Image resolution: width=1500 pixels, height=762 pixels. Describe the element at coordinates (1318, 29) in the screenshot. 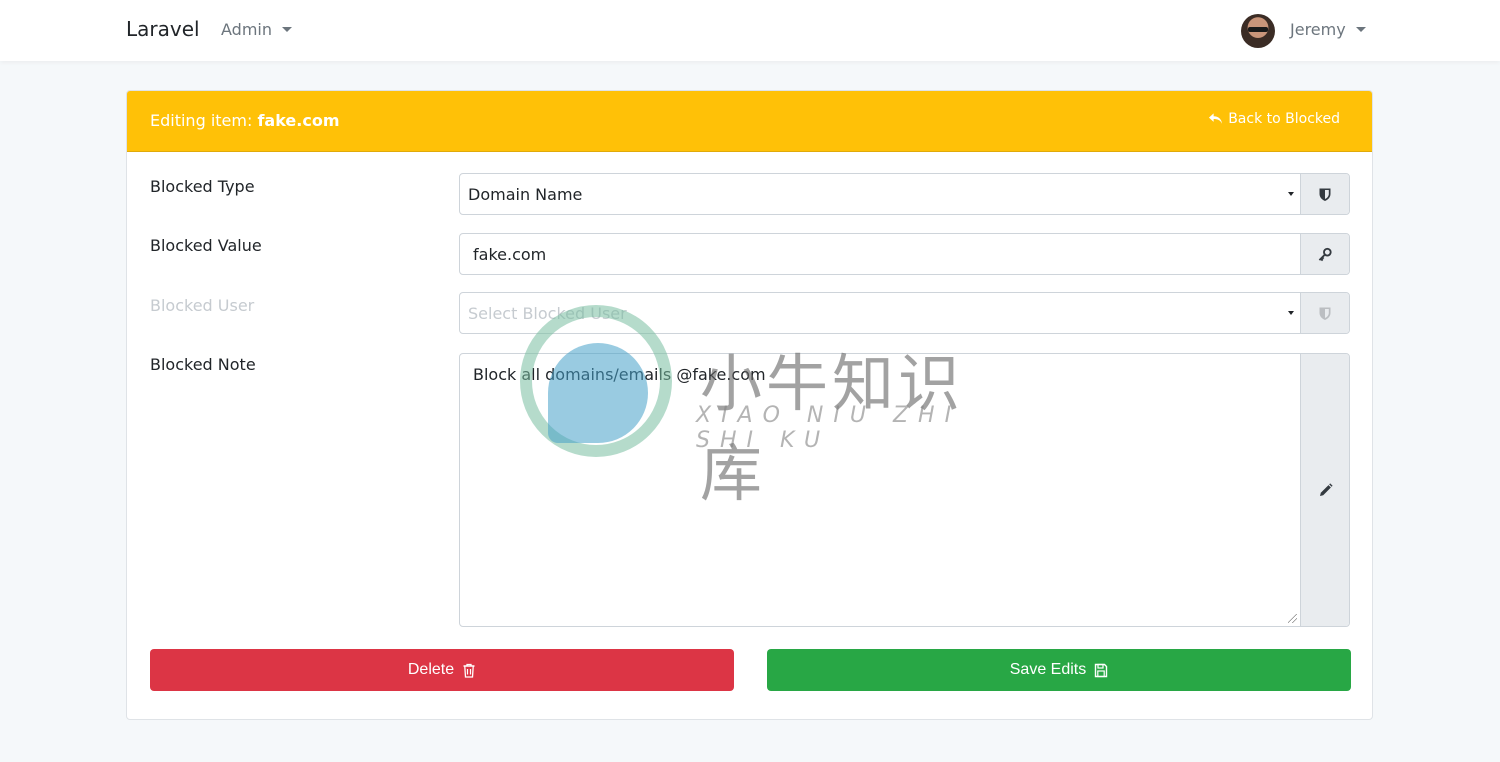

I see `user-name: Jeremy` at that location.